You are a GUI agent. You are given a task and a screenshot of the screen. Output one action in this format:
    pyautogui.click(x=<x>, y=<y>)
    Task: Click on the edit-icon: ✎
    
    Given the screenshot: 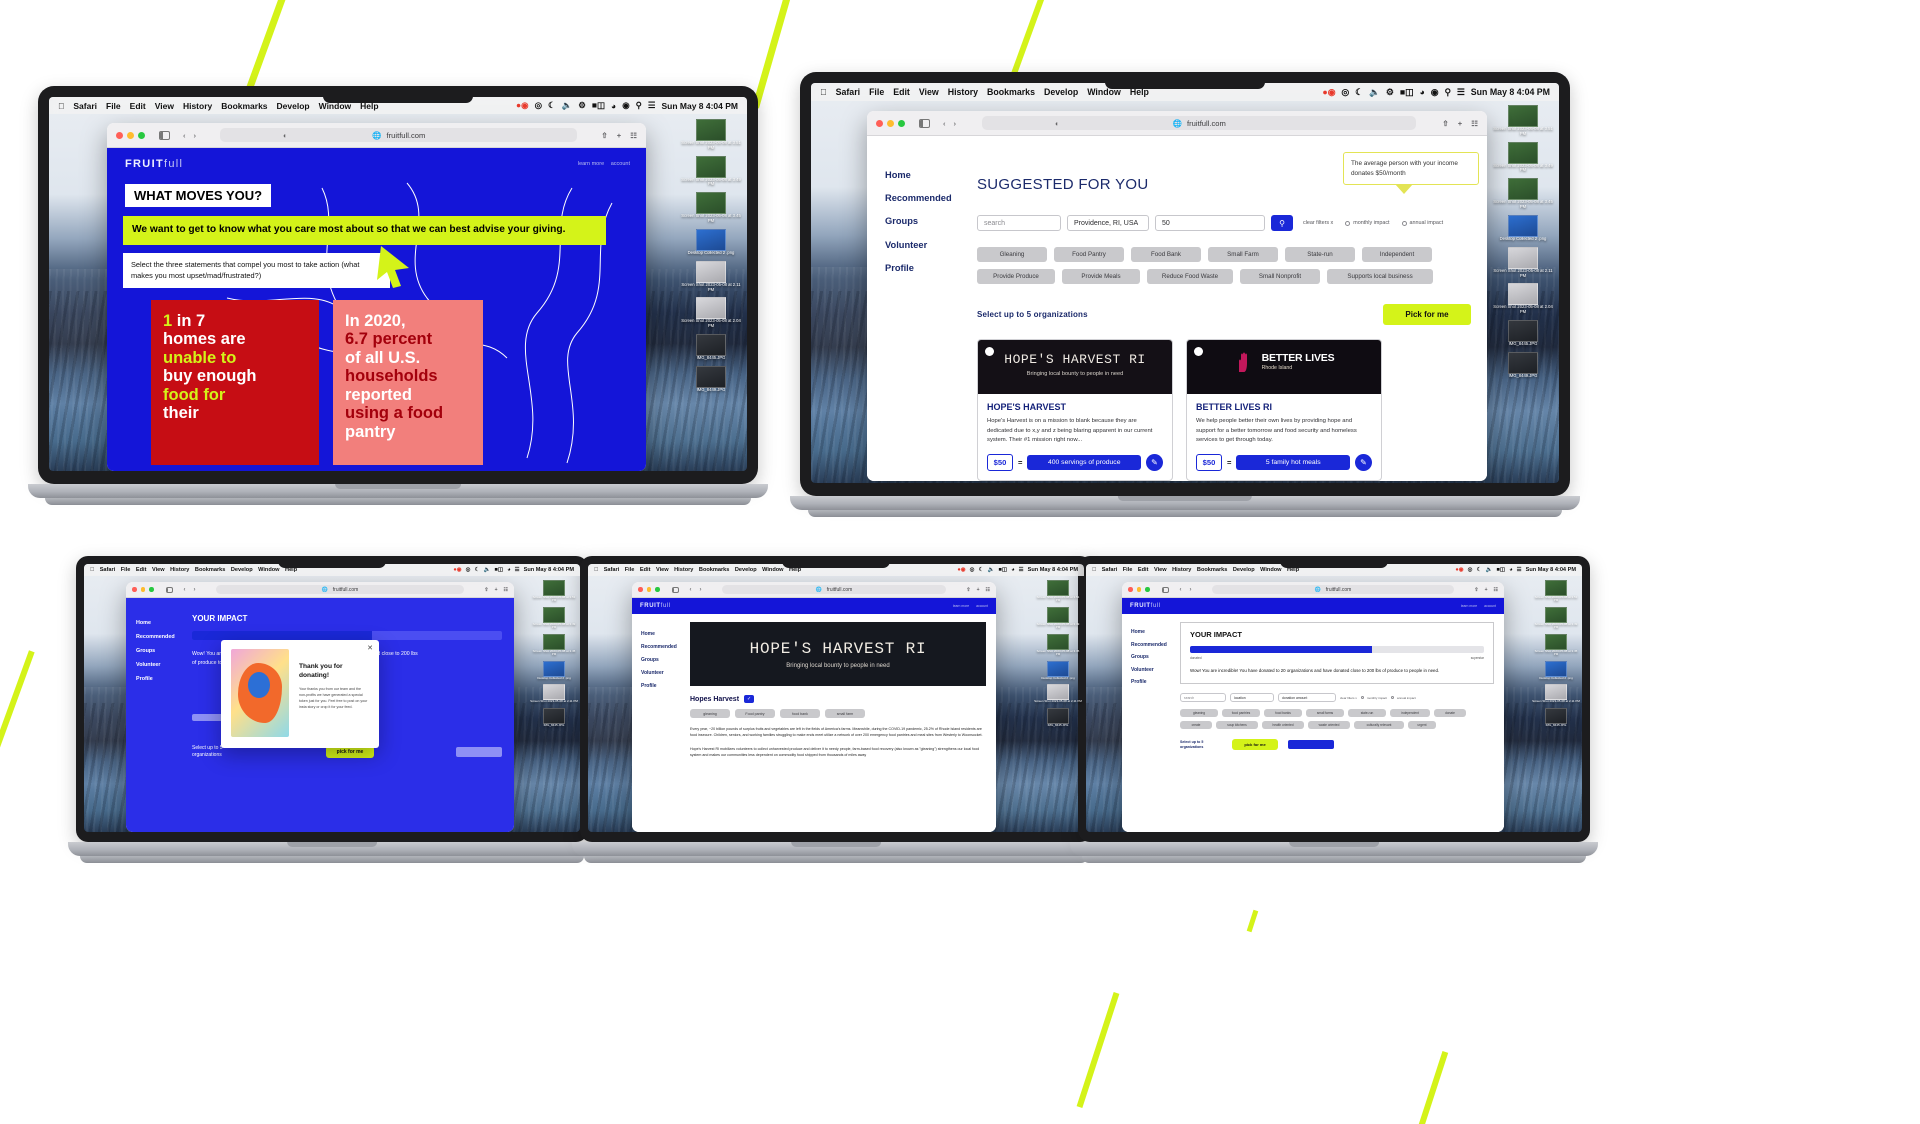 What is the action you would take?
    pyautogui.click(x=1363, y=463)
    